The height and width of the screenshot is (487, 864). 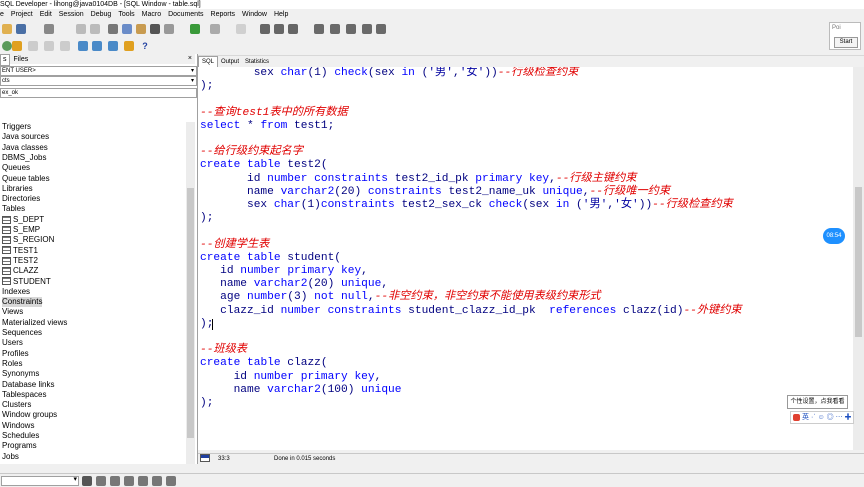 I want to click on menu-item-help: Help, so click(x=281, y=14).